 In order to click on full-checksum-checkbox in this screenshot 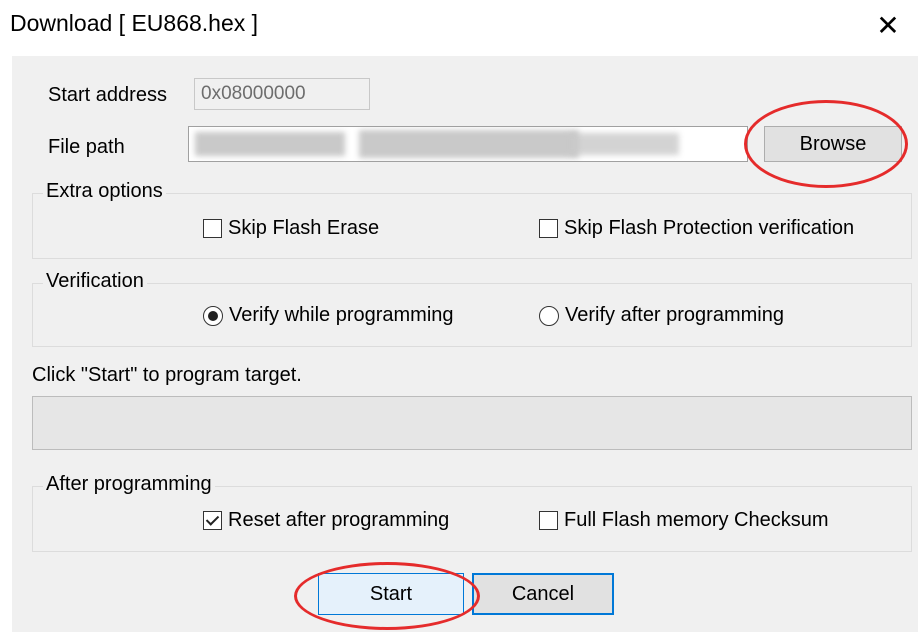, I will do `click(548, 520)`.